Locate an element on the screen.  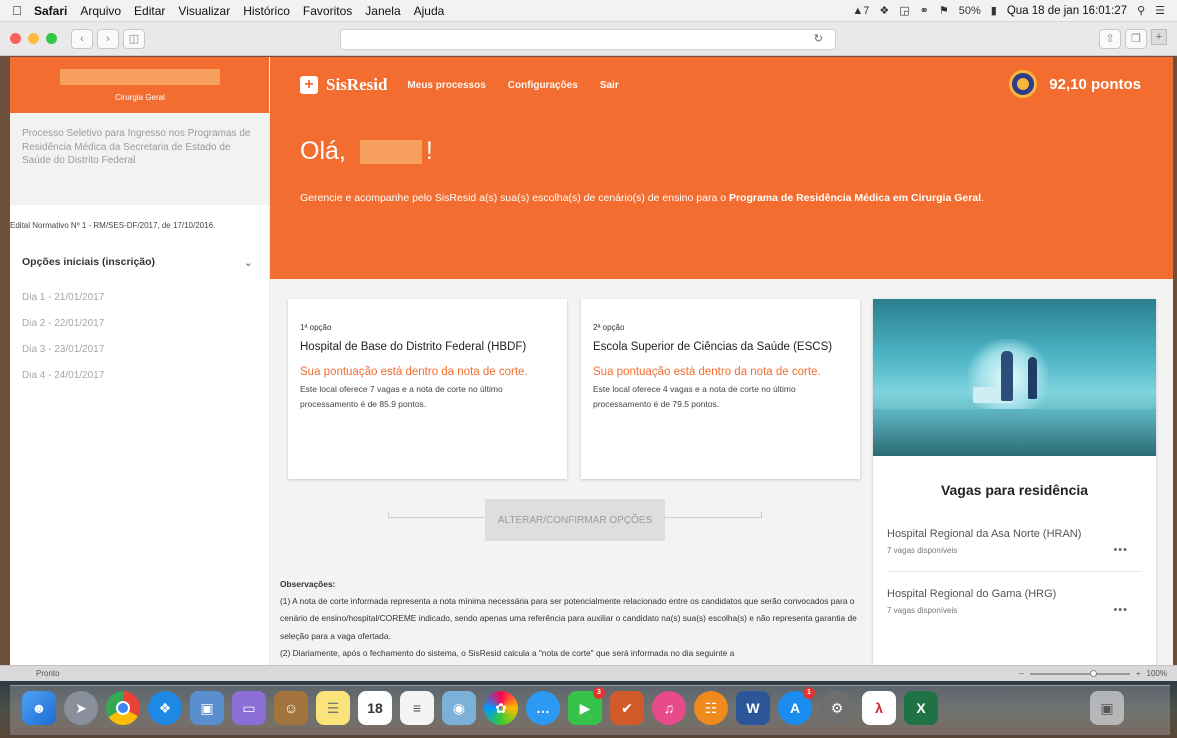
acrobat-icon: λ is located at coordinates (879, 708).